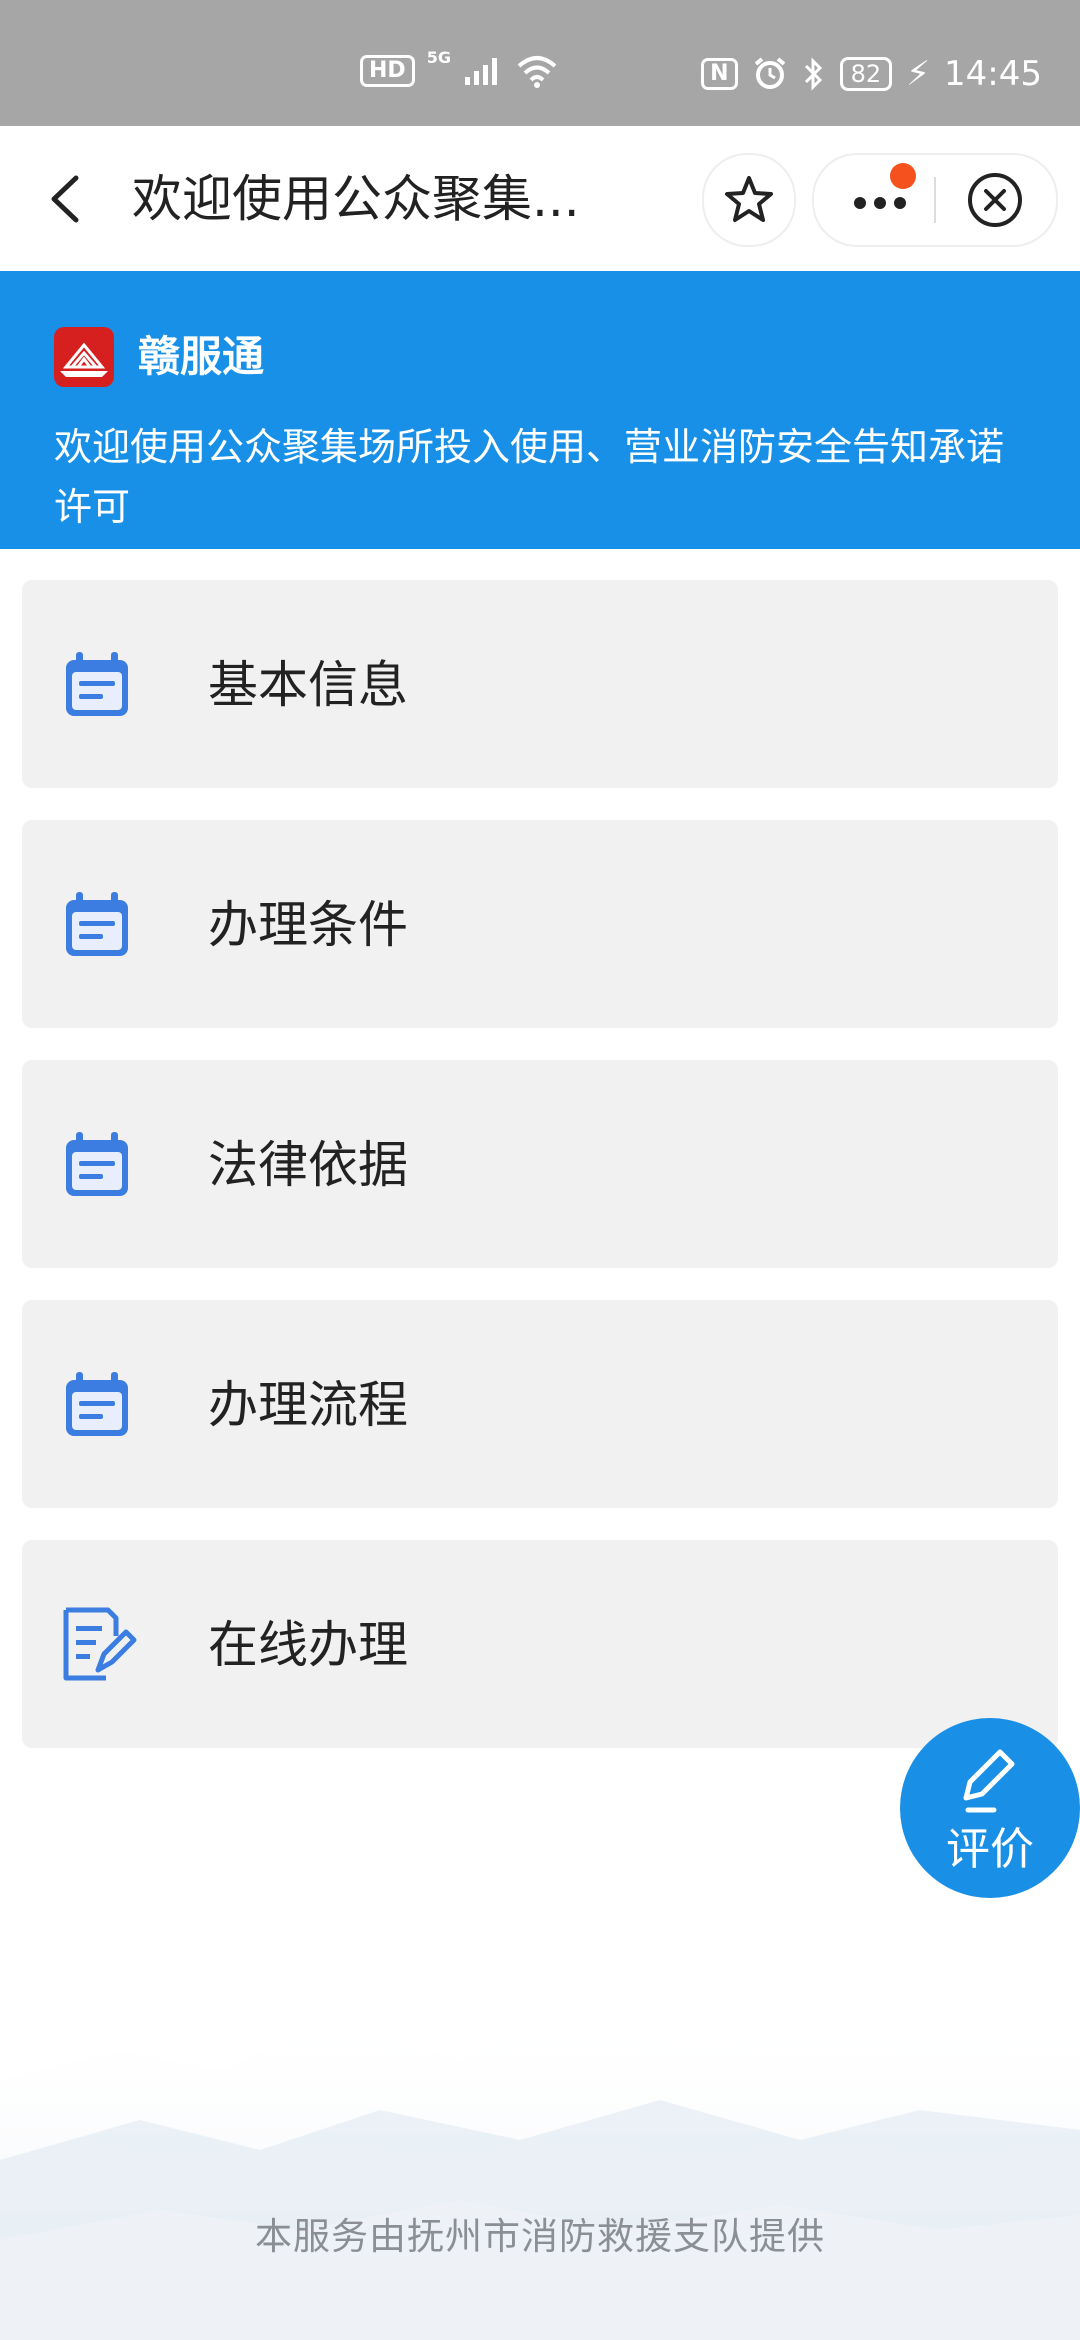 The width and height of the screenshot is (1080, 2340). I want to click on menu-item-online-apply: 在线办理, so click(540, 1644).